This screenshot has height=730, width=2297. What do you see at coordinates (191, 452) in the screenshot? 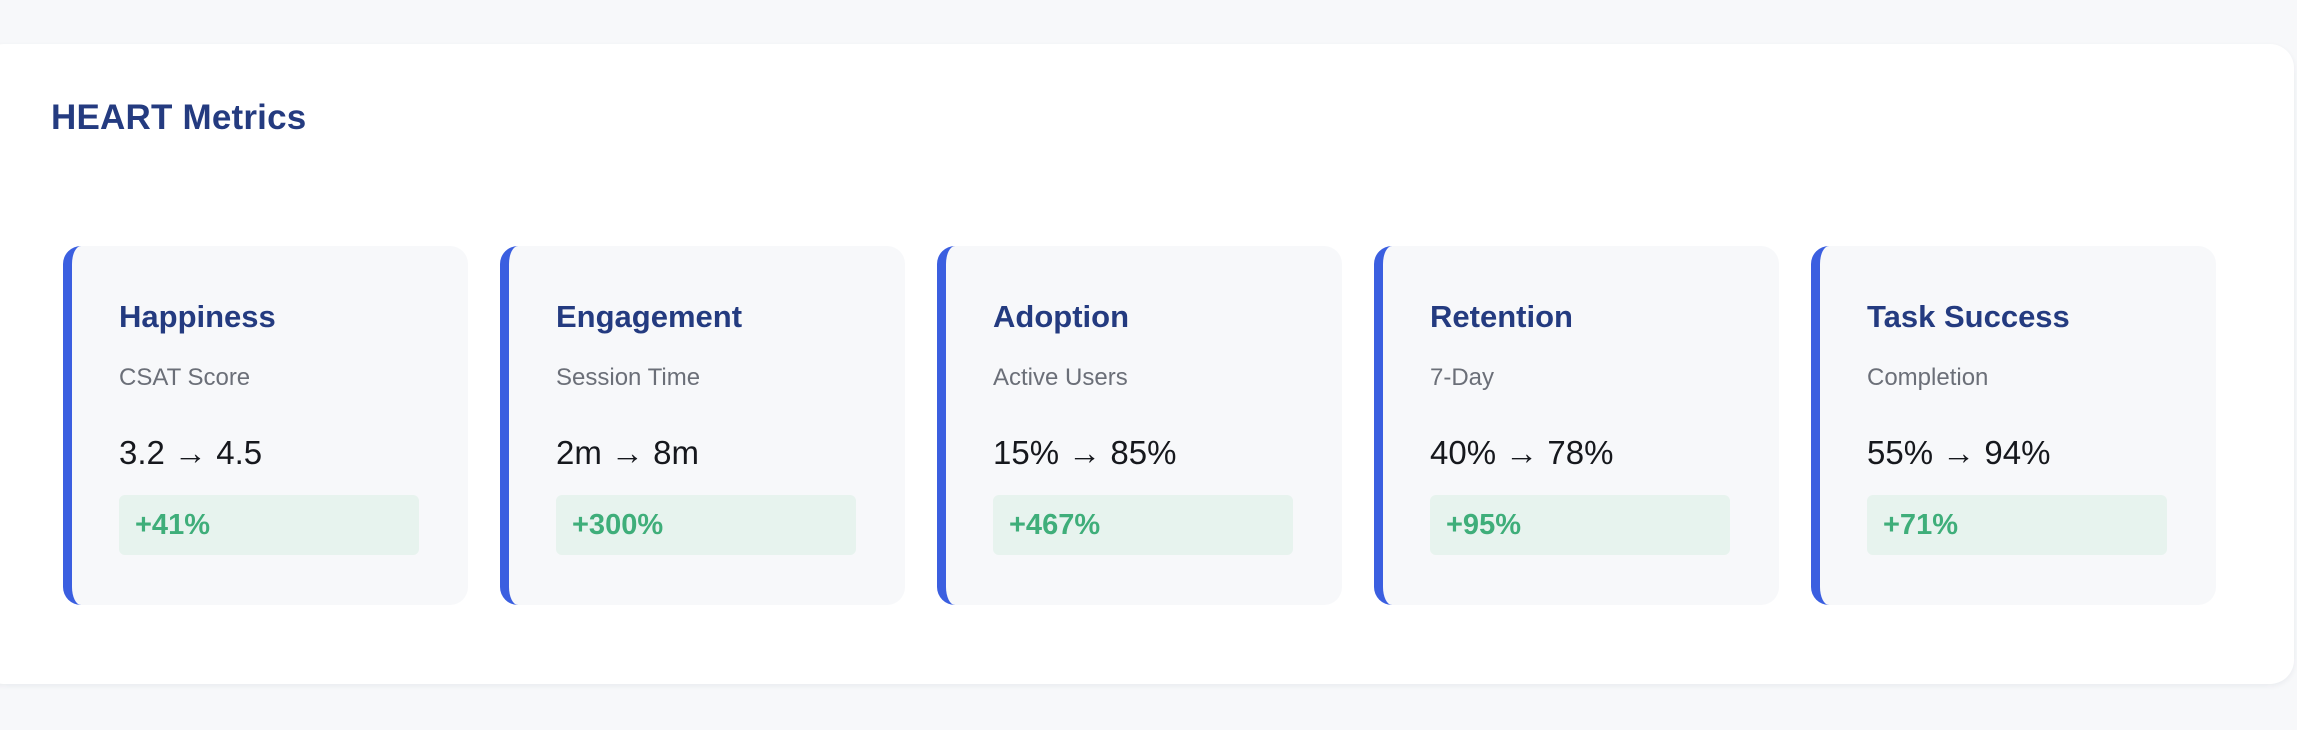
I see `metric-value: 3.2 → 4.5` at bounding box center [191, 452].